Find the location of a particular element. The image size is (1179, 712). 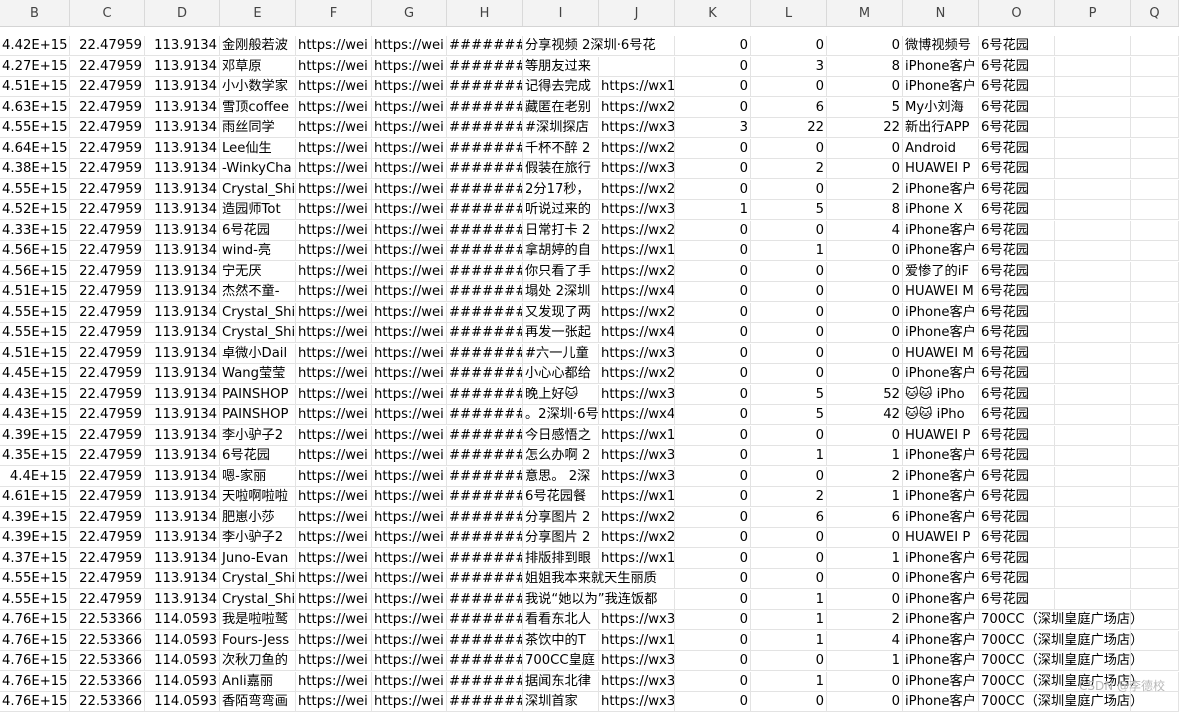

cell-j: https://wx4 is located at coordinates (637, 415).